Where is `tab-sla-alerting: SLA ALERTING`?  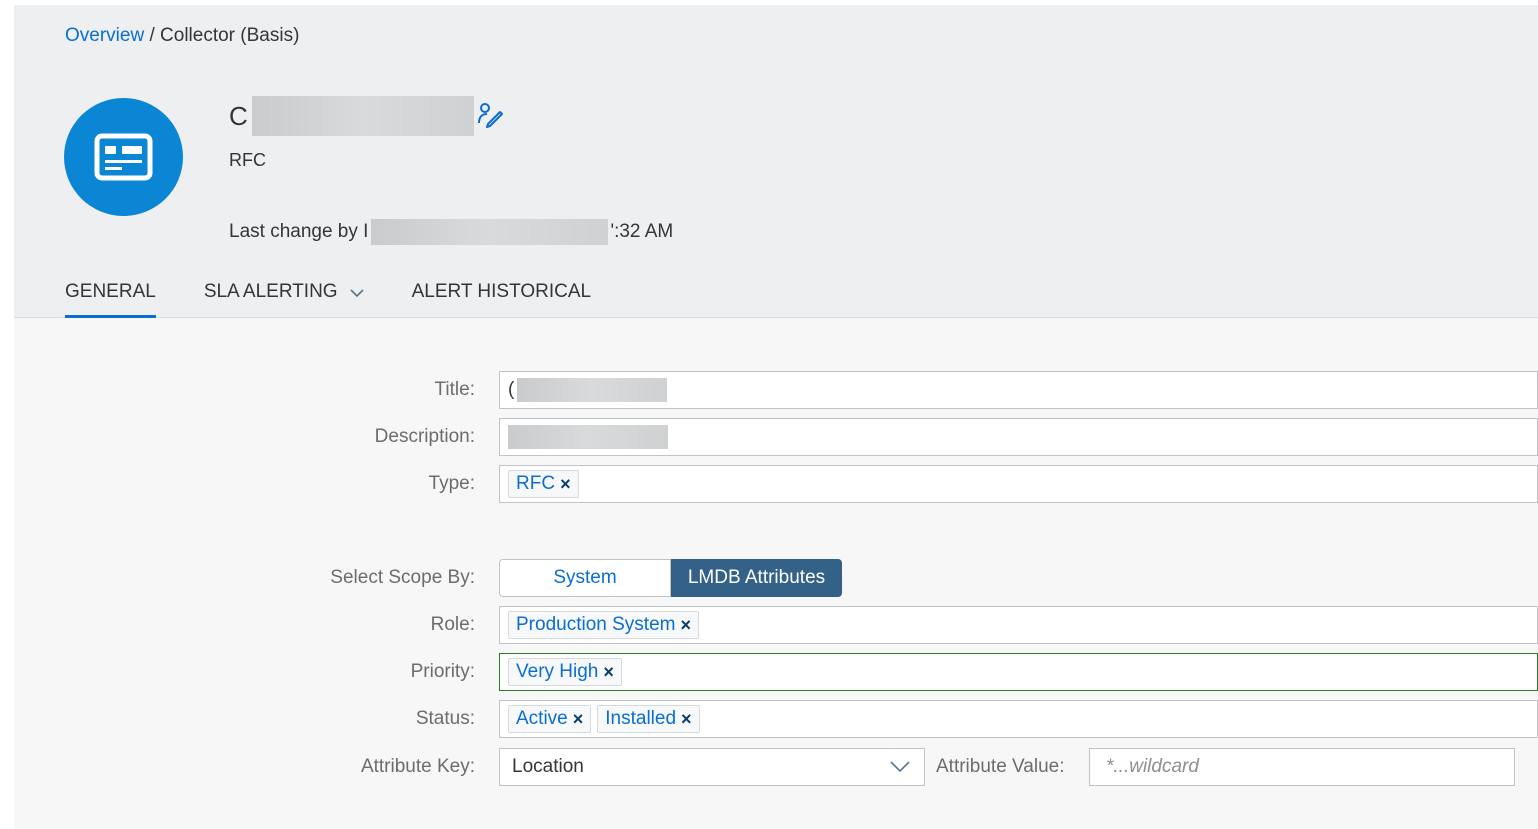
tab-sla-alerting: SLA ALERTING is located at coordinates (284, 298).